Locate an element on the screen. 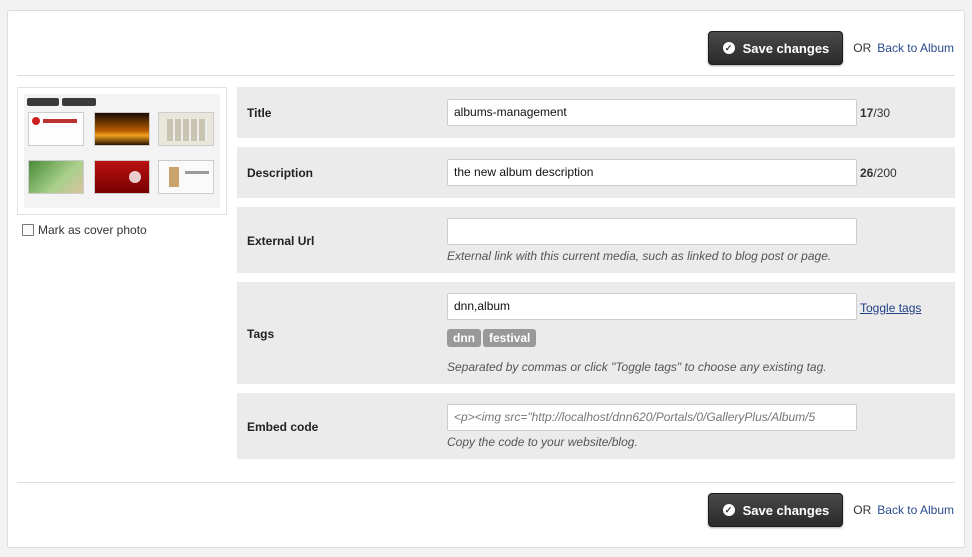  tag-festival: festival is located at coordinates (510, 338).